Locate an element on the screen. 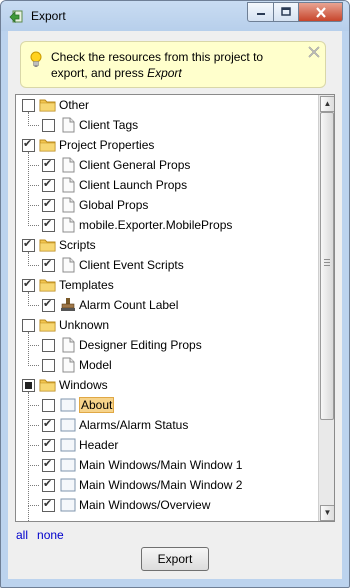  close-button is located at coordinates (321, 12).